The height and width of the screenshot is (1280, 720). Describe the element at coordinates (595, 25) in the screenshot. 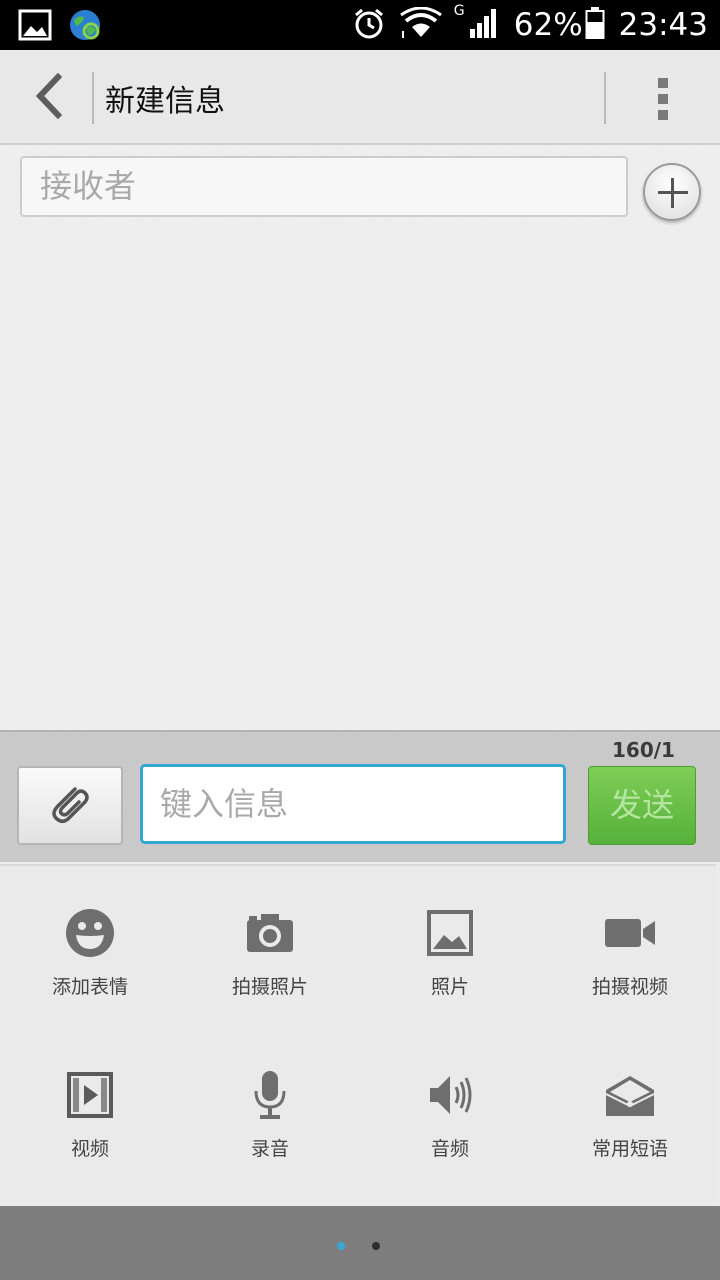

I see `battery-icon` at that location.